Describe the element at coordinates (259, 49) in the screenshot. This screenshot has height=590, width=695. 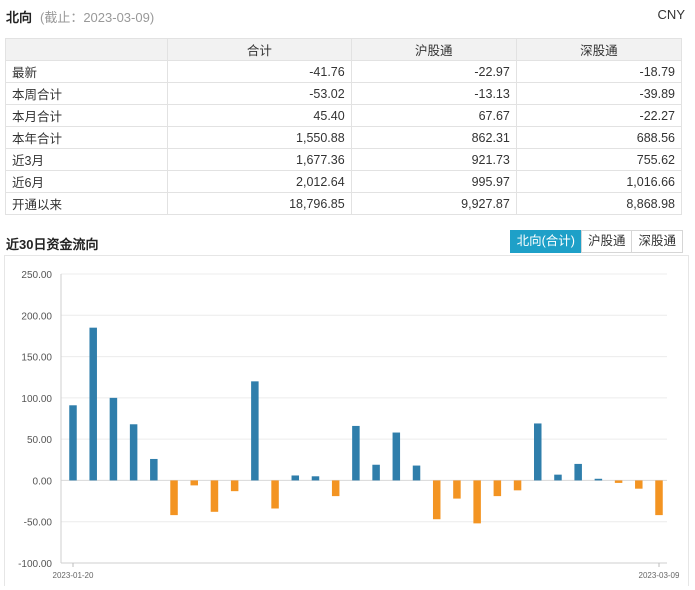
I see `column-header: 合计` at that location.